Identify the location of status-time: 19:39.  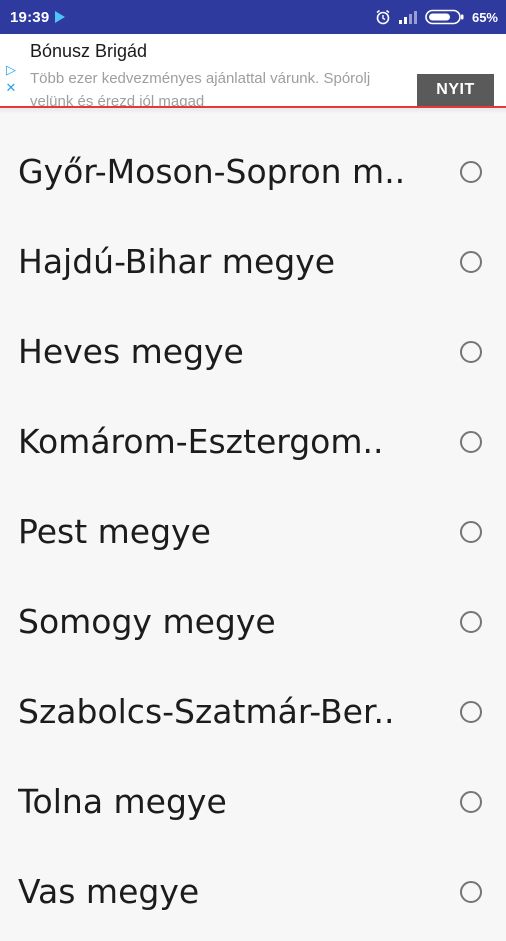
(30, 17).